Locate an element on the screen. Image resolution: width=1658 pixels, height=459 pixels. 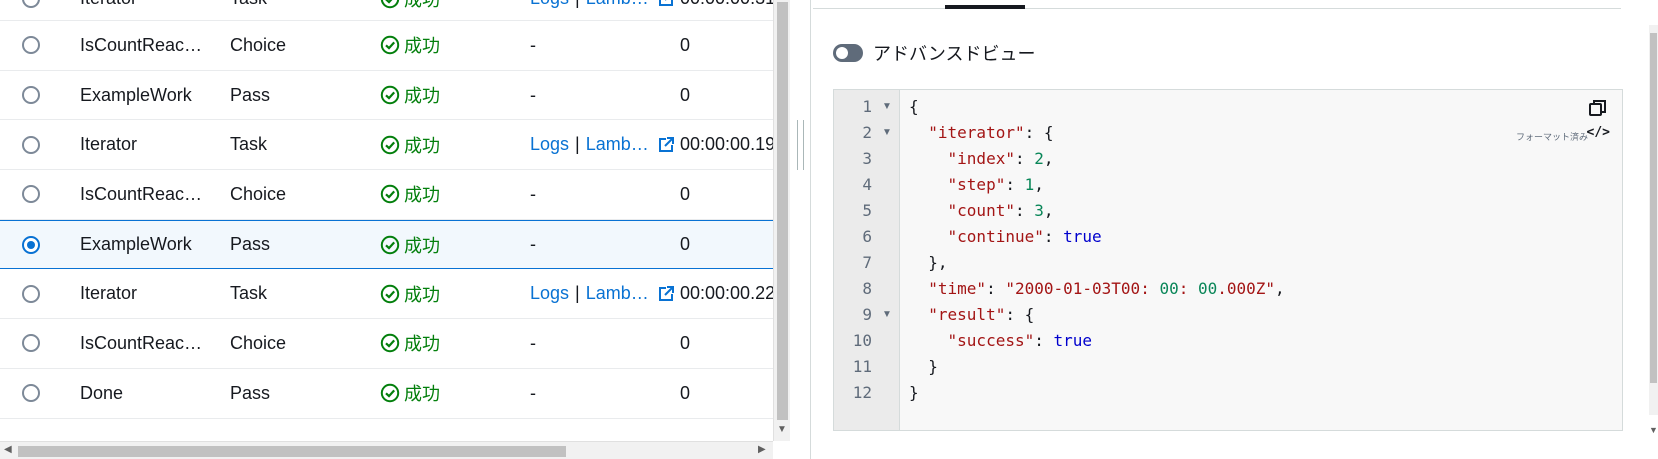
line-number: 5 is located at coordinates (867, 210).